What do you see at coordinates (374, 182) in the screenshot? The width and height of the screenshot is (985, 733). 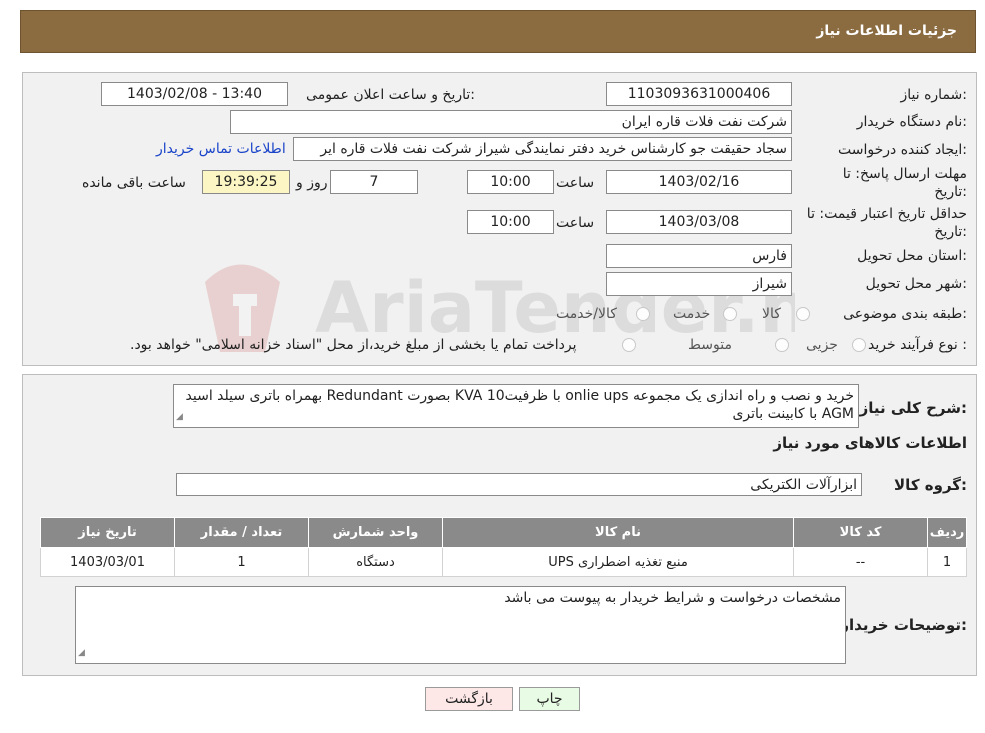 I see `days-field: 7` at bounding box center [374, 182].